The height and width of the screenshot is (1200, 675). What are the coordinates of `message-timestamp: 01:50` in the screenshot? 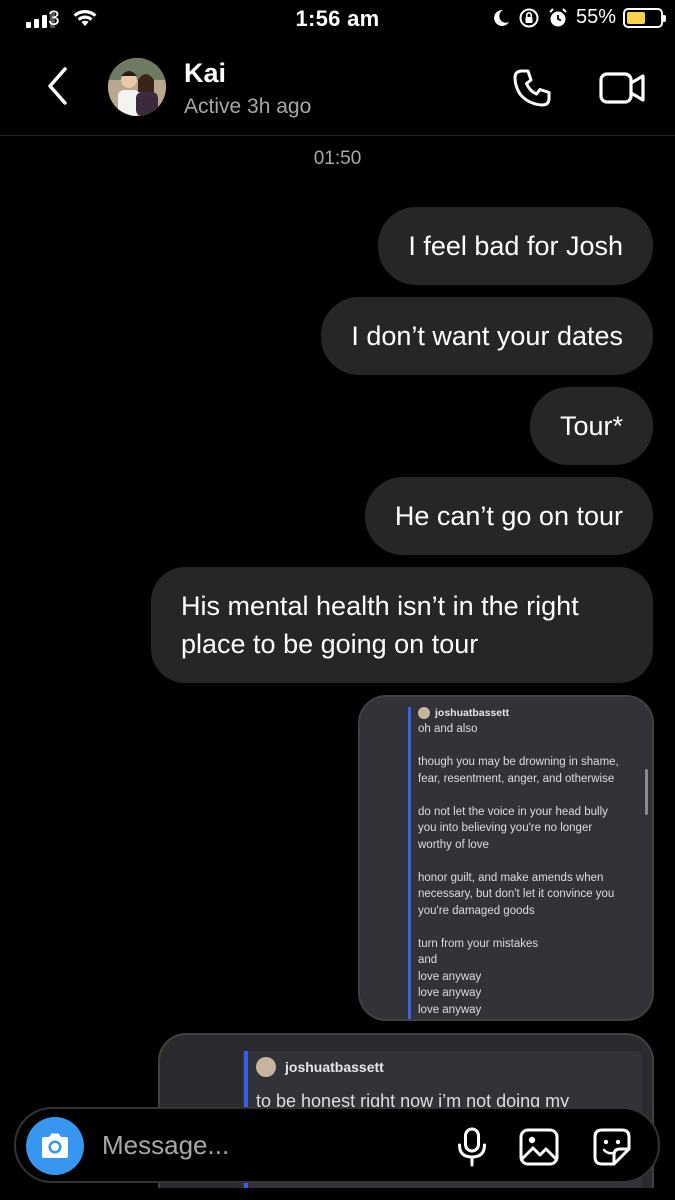 It's located at (337, 158).